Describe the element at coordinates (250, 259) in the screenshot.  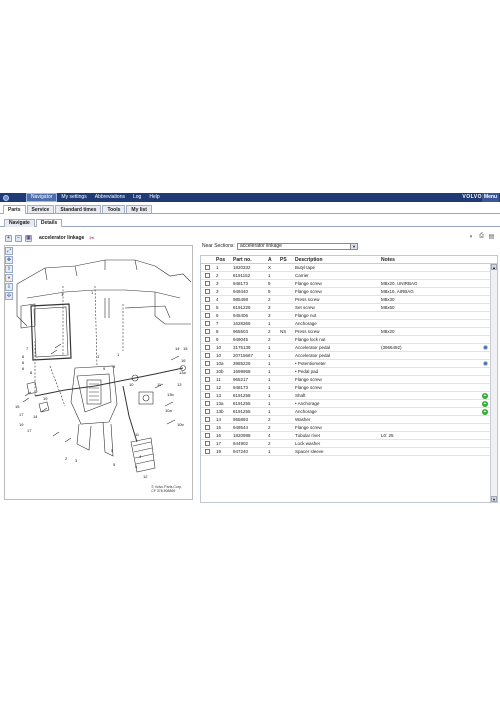
I see `col-part-no: Part no.` at that location.